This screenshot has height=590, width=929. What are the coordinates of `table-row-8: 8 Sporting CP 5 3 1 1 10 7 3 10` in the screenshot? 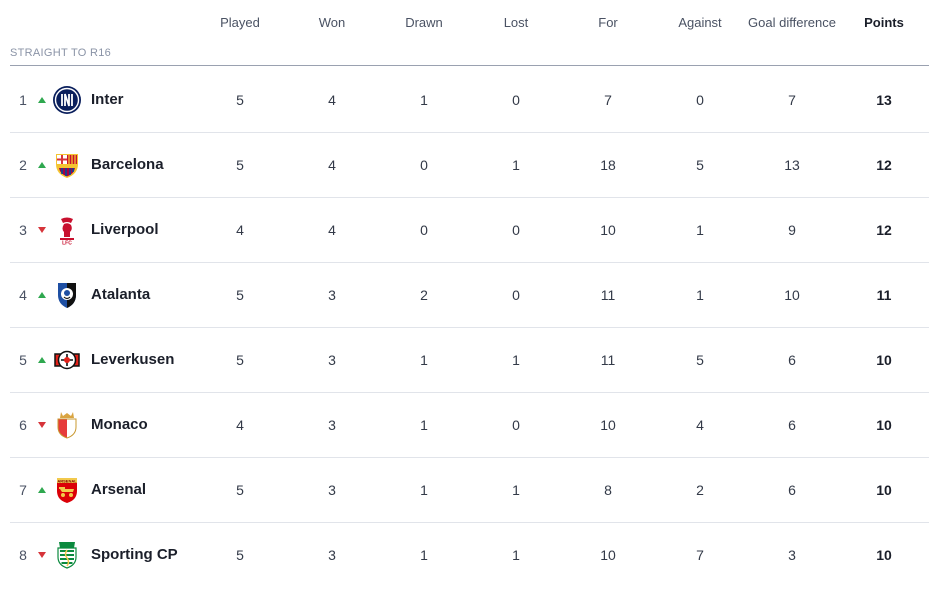 It's located at (469, 555).